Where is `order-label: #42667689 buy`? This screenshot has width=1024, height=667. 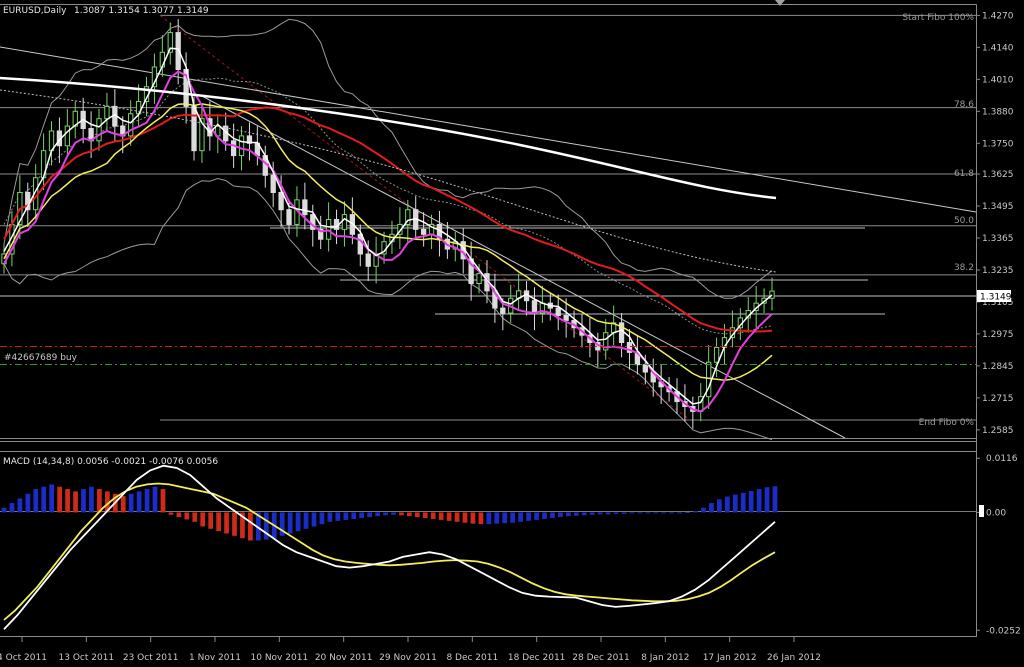
order-label: #42667689 buy is located at coordinates (41, 358).